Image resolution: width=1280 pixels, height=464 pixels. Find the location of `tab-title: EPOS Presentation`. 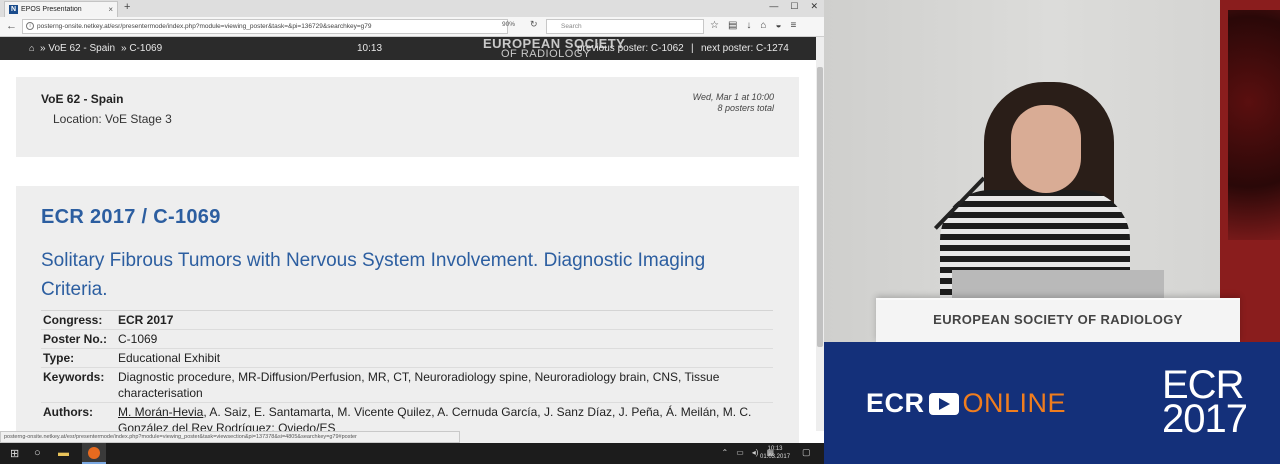

tab-title: EPOS Presentation is located at coordinates (51, 9).